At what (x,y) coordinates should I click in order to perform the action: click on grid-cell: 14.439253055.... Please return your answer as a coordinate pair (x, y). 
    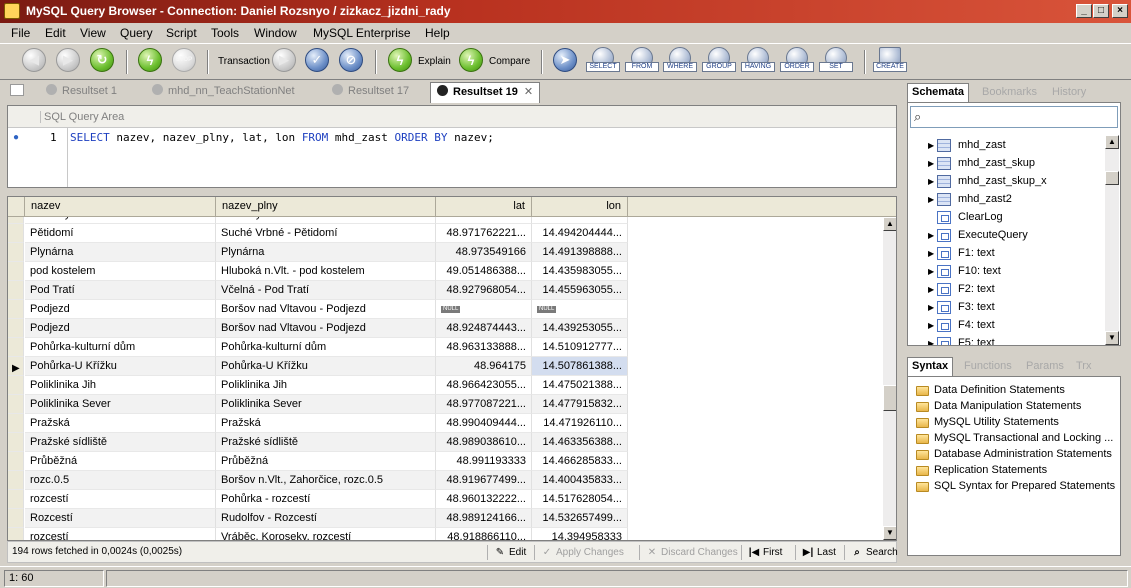
    Looking at the image, I should click on (580, 328).